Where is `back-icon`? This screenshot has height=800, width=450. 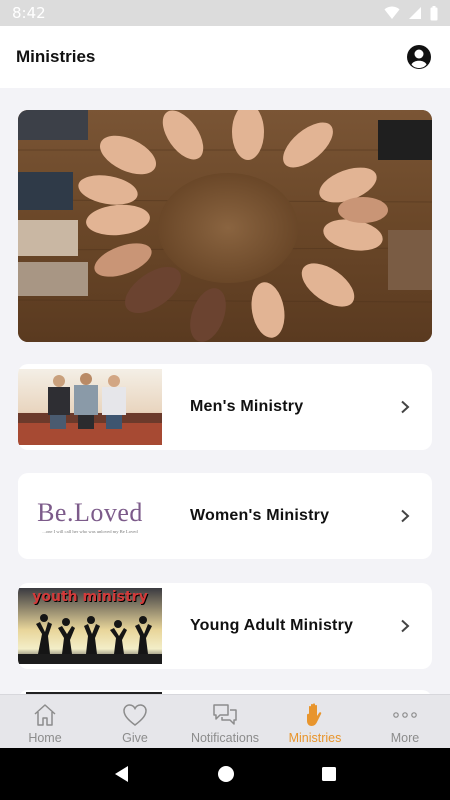
back-icon is located at coordinates (122, 774).